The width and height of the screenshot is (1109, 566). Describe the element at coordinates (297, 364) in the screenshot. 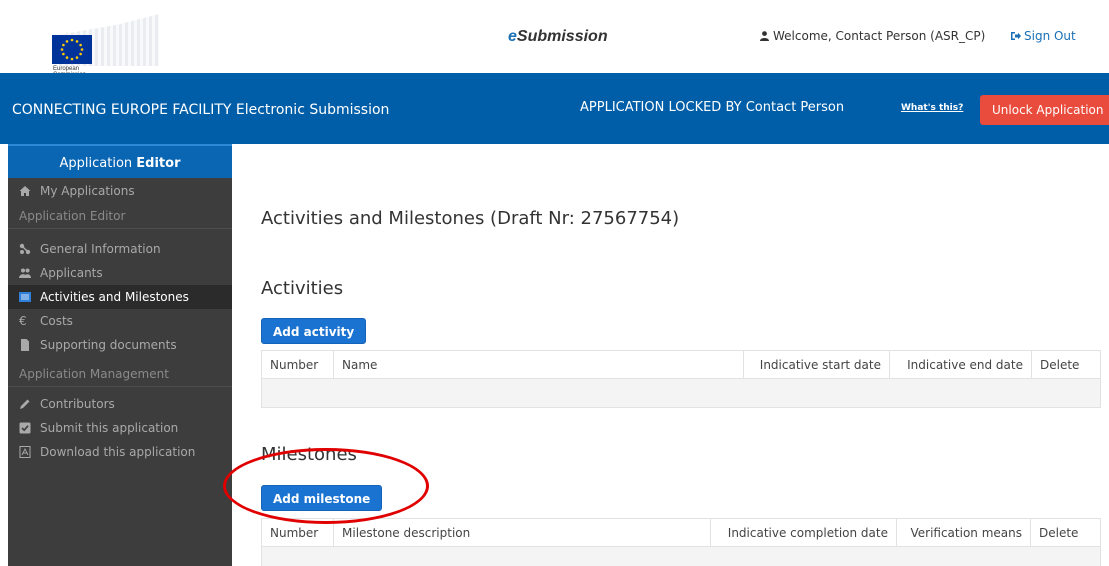

I see `column-header-number: Number` at that location.